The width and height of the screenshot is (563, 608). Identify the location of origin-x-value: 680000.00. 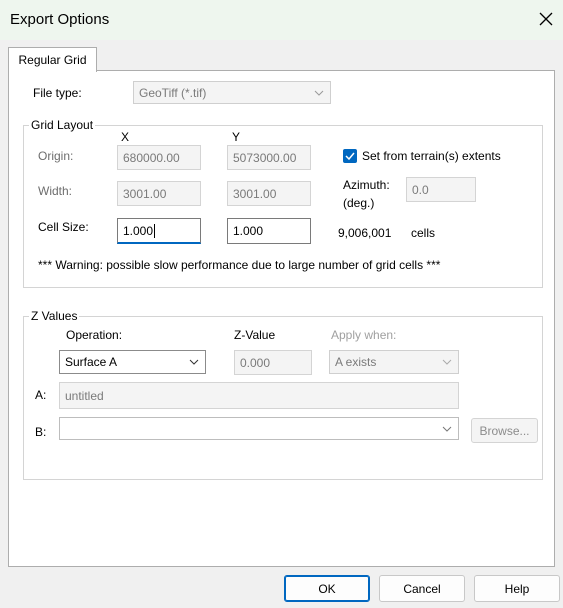
(151, 157).